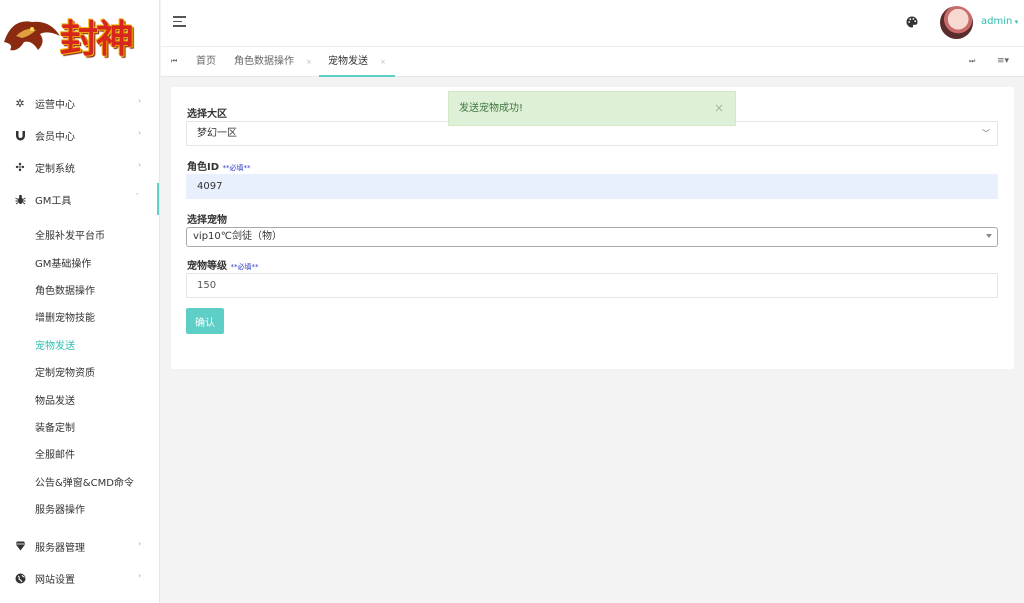  I want to click on chevron-down-icon: ˇ, so click(137, 197).